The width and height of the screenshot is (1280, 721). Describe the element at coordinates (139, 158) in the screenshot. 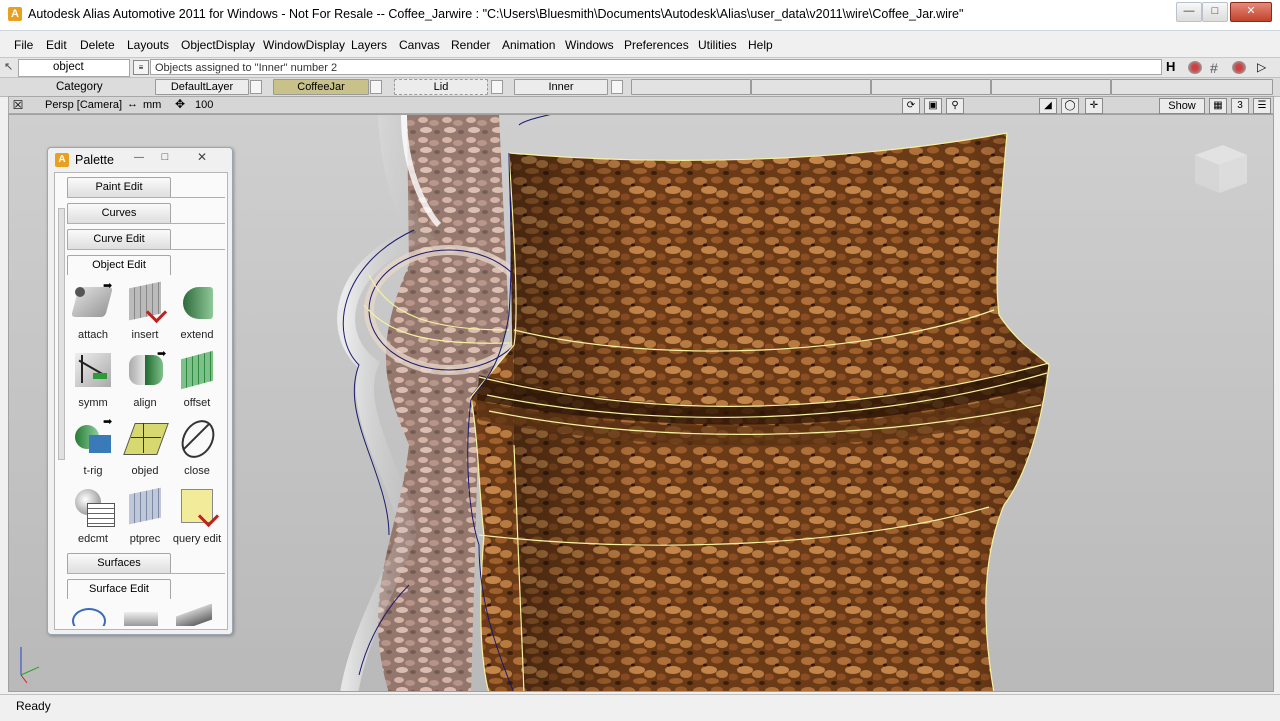

I see `palette-minimize-icon: —` at that location.